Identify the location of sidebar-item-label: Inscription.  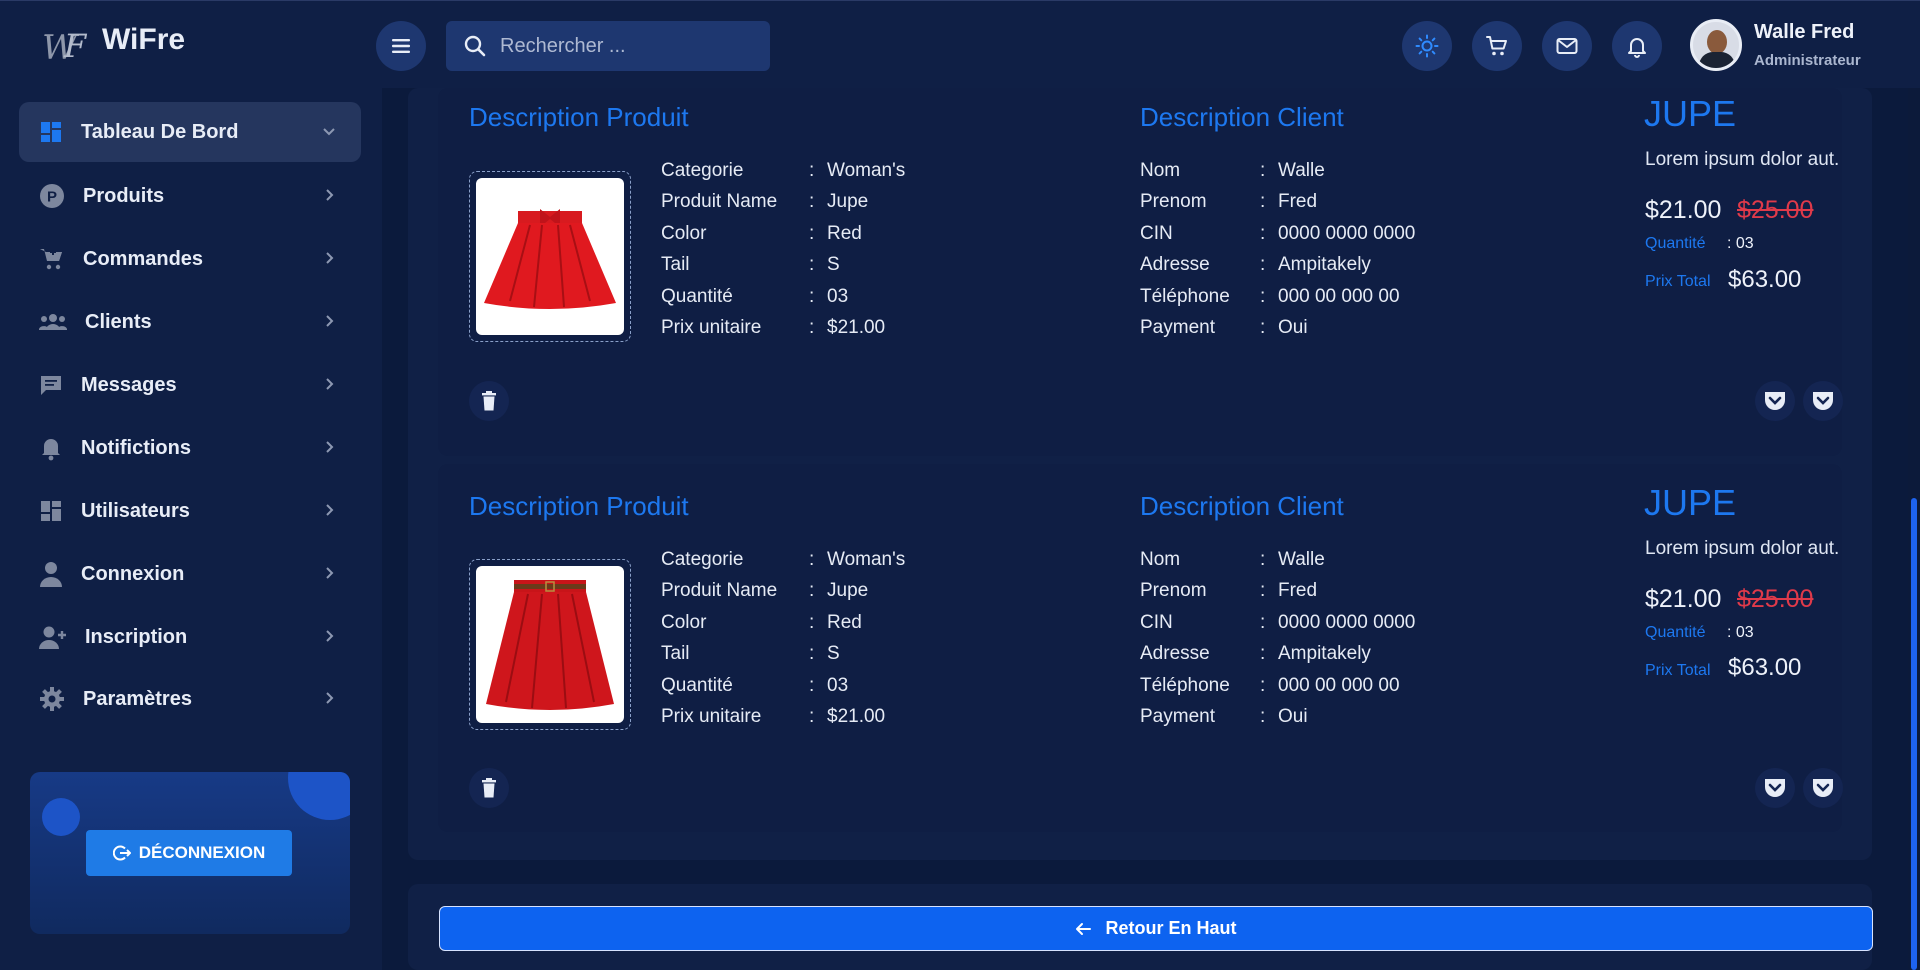
(136, 636).